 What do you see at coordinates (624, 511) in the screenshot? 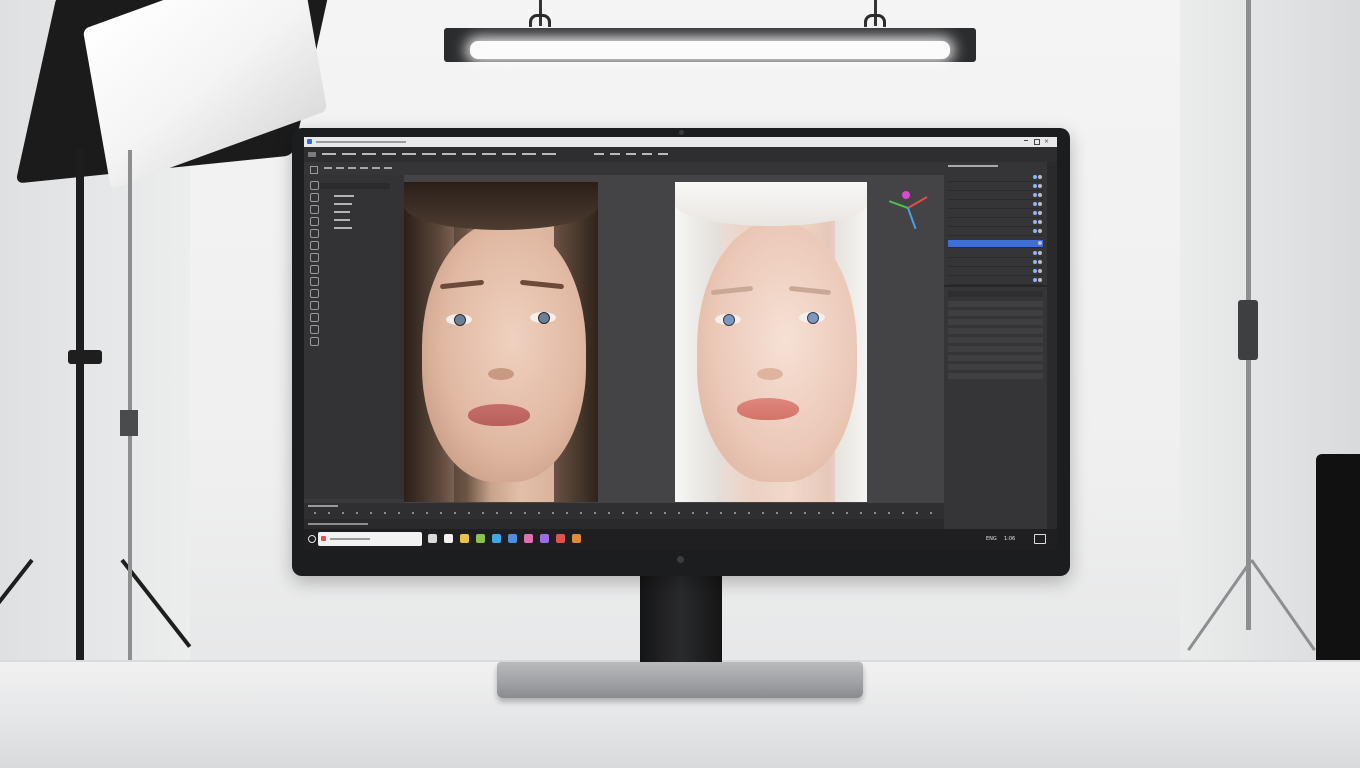
I see `timeline` at bounding box center [624, 511].